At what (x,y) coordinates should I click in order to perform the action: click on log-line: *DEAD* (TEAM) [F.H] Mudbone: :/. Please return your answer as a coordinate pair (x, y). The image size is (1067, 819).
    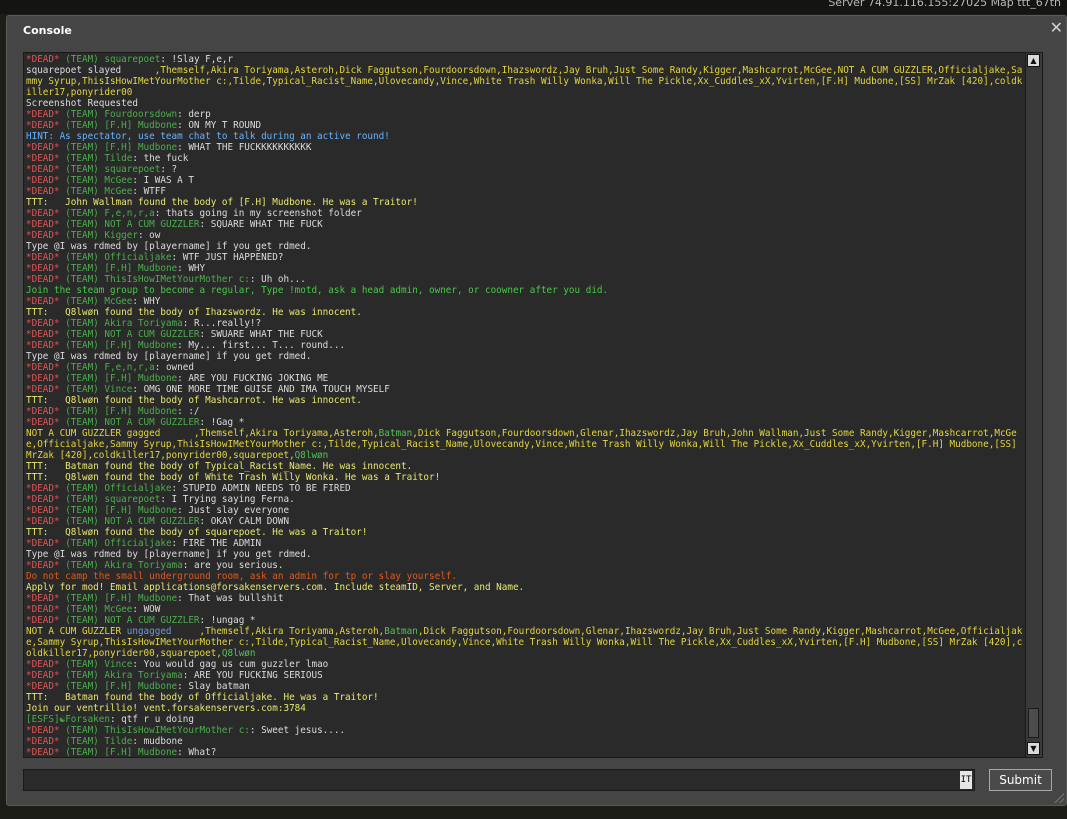
    Looking at the image, I should click on (525, 411).